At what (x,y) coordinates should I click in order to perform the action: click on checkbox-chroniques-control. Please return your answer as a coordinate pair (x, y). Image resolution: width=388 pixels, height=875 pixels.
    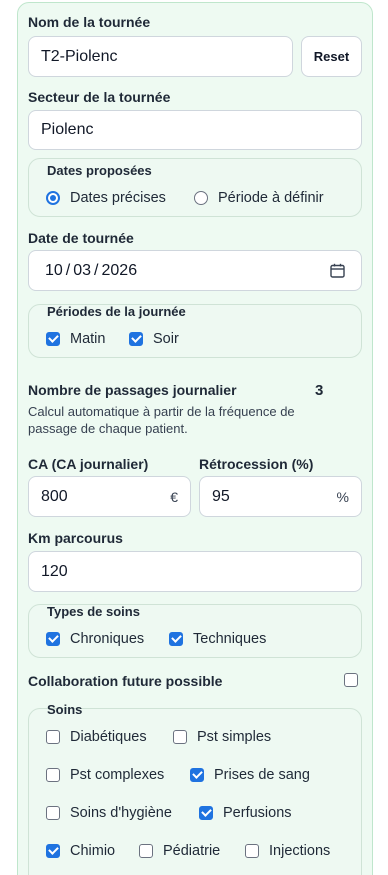
    Looking at the image, I should click on (53, 639).